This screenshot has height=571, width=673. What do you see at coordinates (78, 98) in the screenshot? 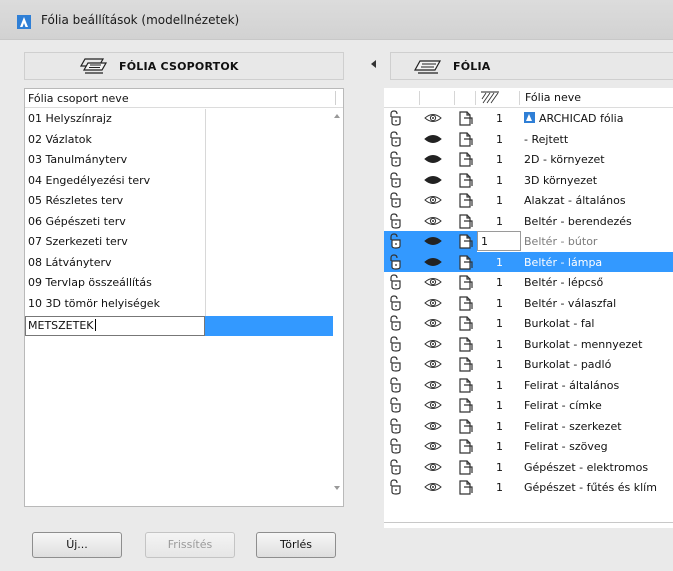
I see `layer-group-name-column: Fólia csoport neve` at bounding box center [78, 98].